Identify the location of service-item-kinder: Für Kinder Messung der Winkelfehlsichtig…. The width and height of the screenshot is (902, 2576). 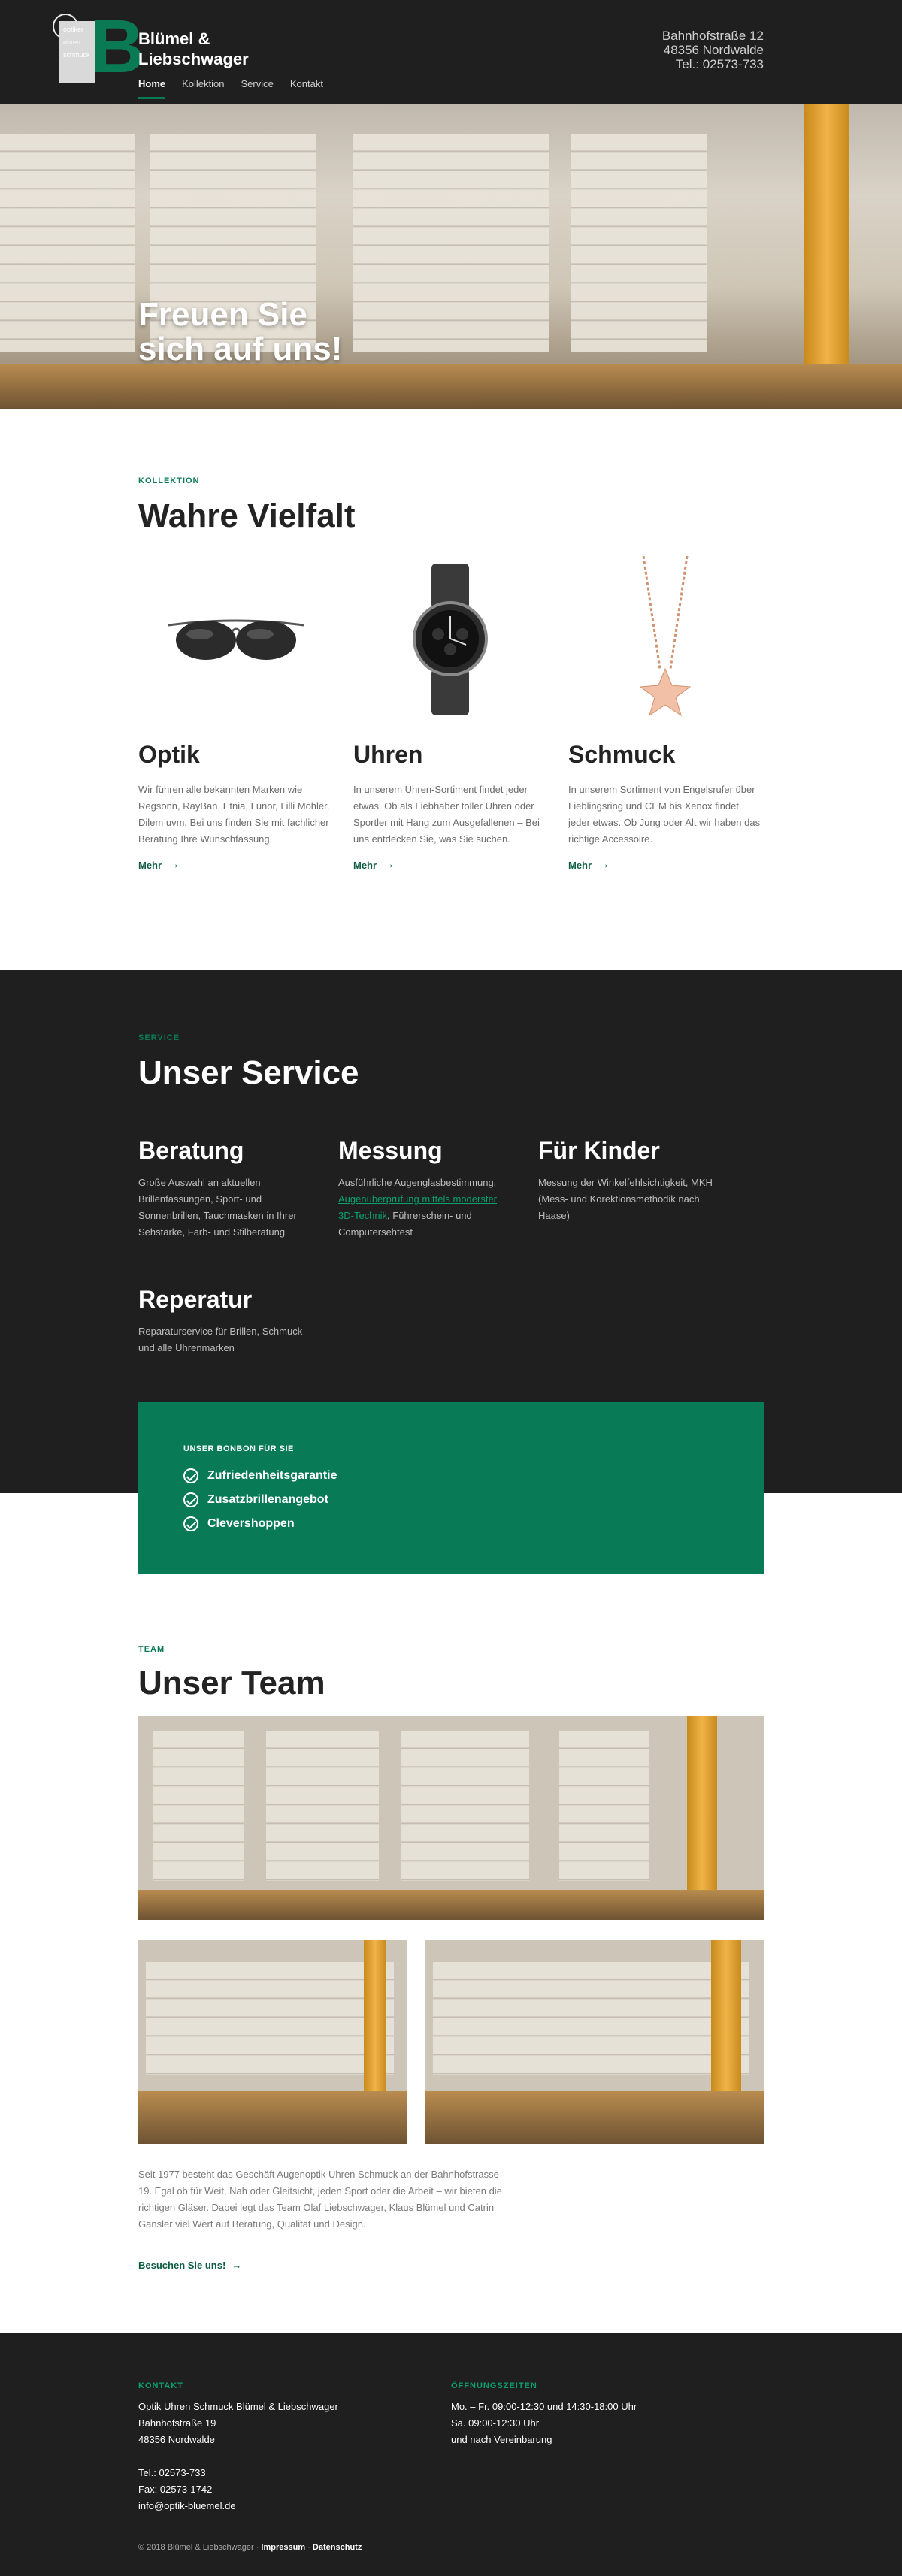
(625, 1178).